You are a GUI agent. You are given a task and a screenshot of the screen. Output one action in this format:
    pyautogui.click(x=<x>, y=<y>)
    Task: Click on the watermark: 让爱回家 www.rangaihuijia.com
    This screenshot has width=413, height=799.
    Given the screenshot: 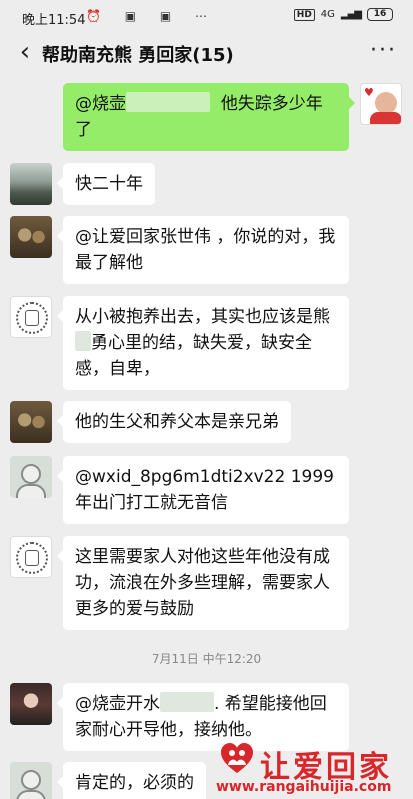 What is the action you would take?
    pyautogui.click(x=314, y=770)
    